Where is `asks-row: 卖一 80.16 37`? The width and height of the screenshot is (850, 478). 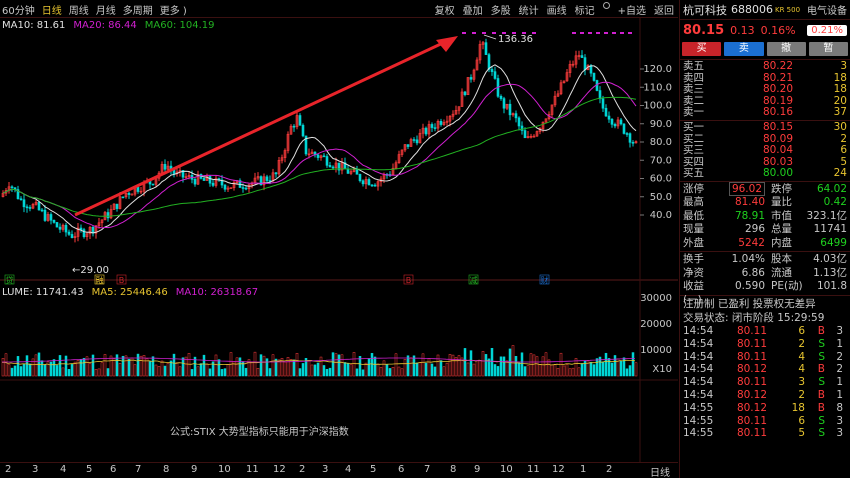
asks-row: 卖一 80.16 37 is located at coordinates (765, 113).